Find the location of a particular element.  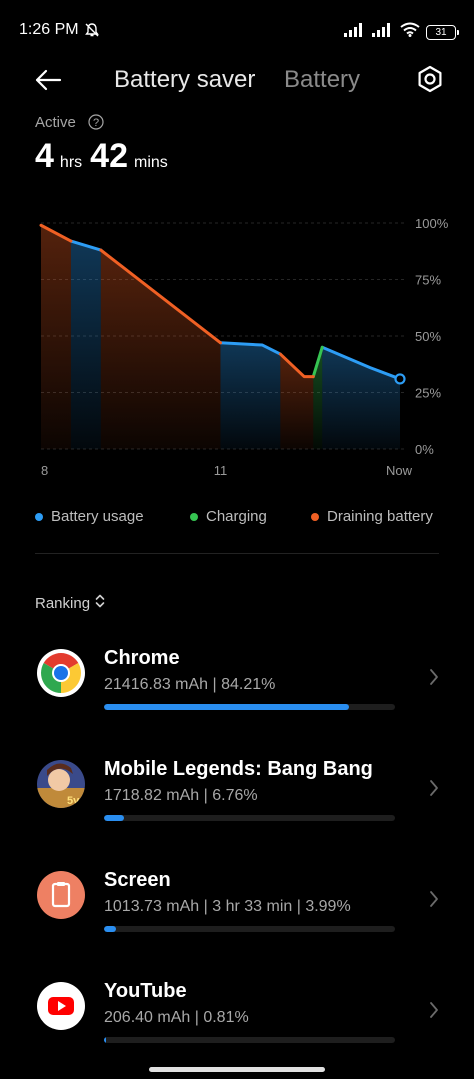

youtube-icon is located at coordinates (61, 1006).